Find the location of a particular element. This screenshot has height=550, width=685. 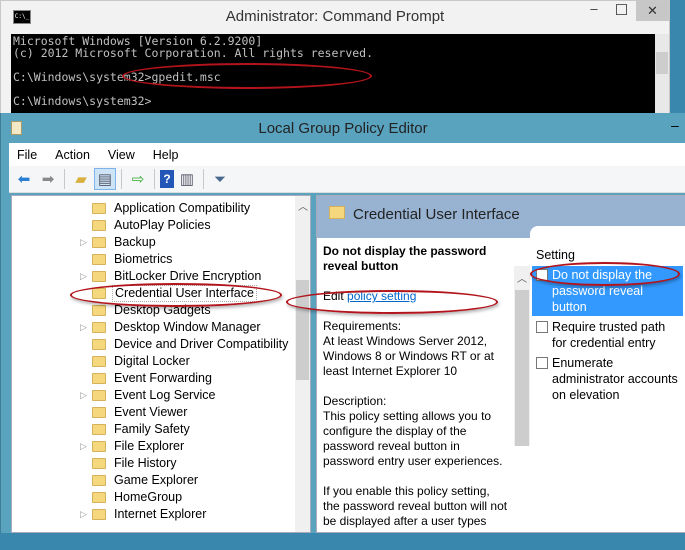

cmd-title-bar: C:\_ Administrator: Command Prompt – ☐ ✕ is located at coordinates (335, 17).